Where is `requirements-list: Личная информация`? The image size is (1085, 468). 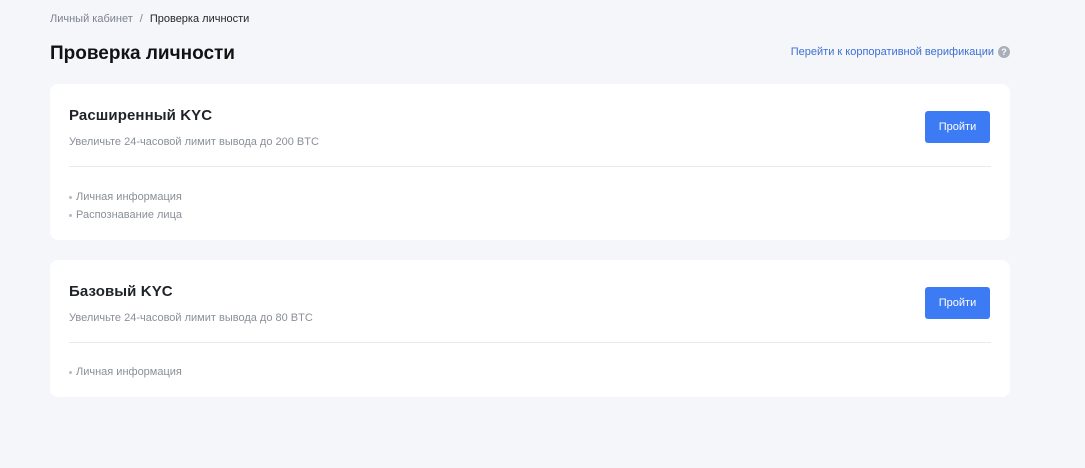
requirements-list: Личная информация is located at coordinates (125, 372).